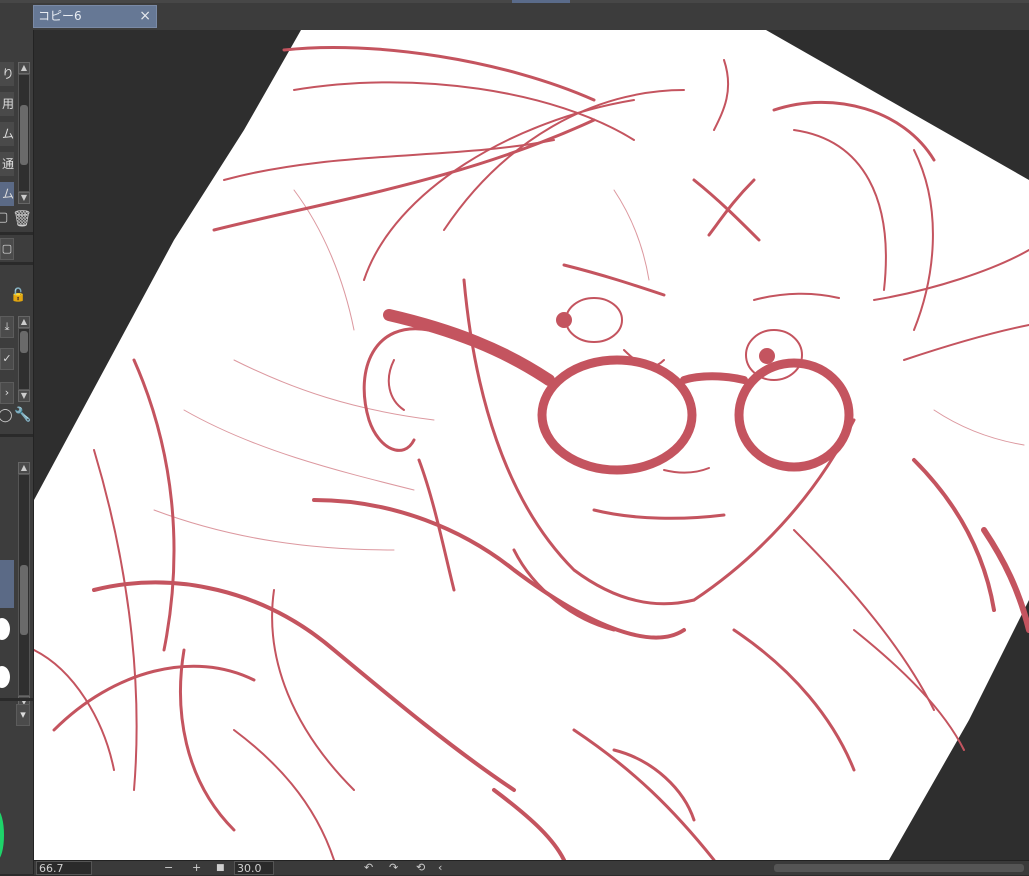  What do you see at coordinates (899, 868) in the screenshot?
I see `horizontal-scrollbar` at bounding box center [899, 868].